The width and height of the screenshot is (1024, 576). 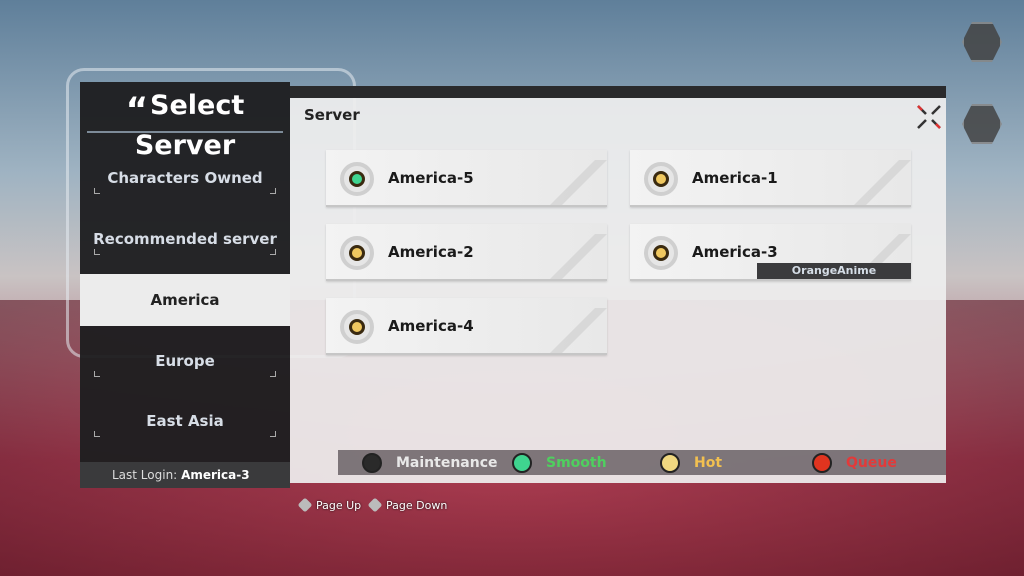 I want to click on server-name: America-2, so click(x=431, y=252).